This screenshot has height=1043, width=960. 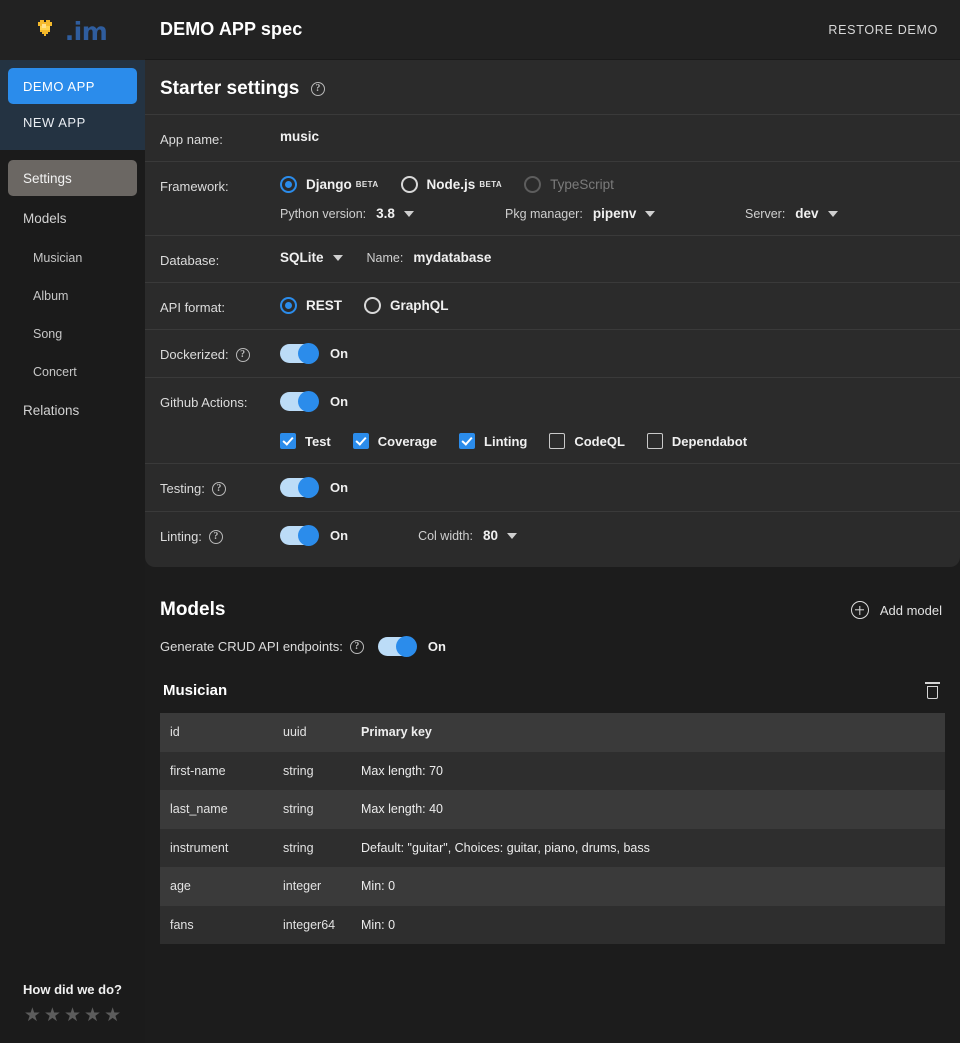 I want to click on server-dropdown: dev, so click(x=816, y=213).